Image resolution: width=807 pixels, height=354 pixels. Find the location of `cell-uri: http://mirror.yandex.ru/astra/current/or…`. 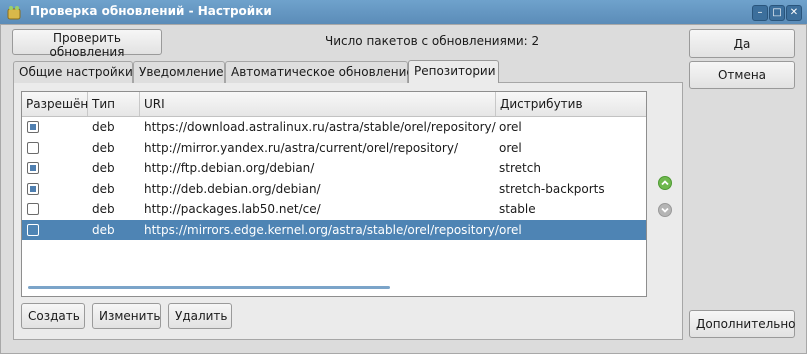

cell-uri: http://mirror.yandex.ru/astra/current/or… is located at coordinates (301, 147).